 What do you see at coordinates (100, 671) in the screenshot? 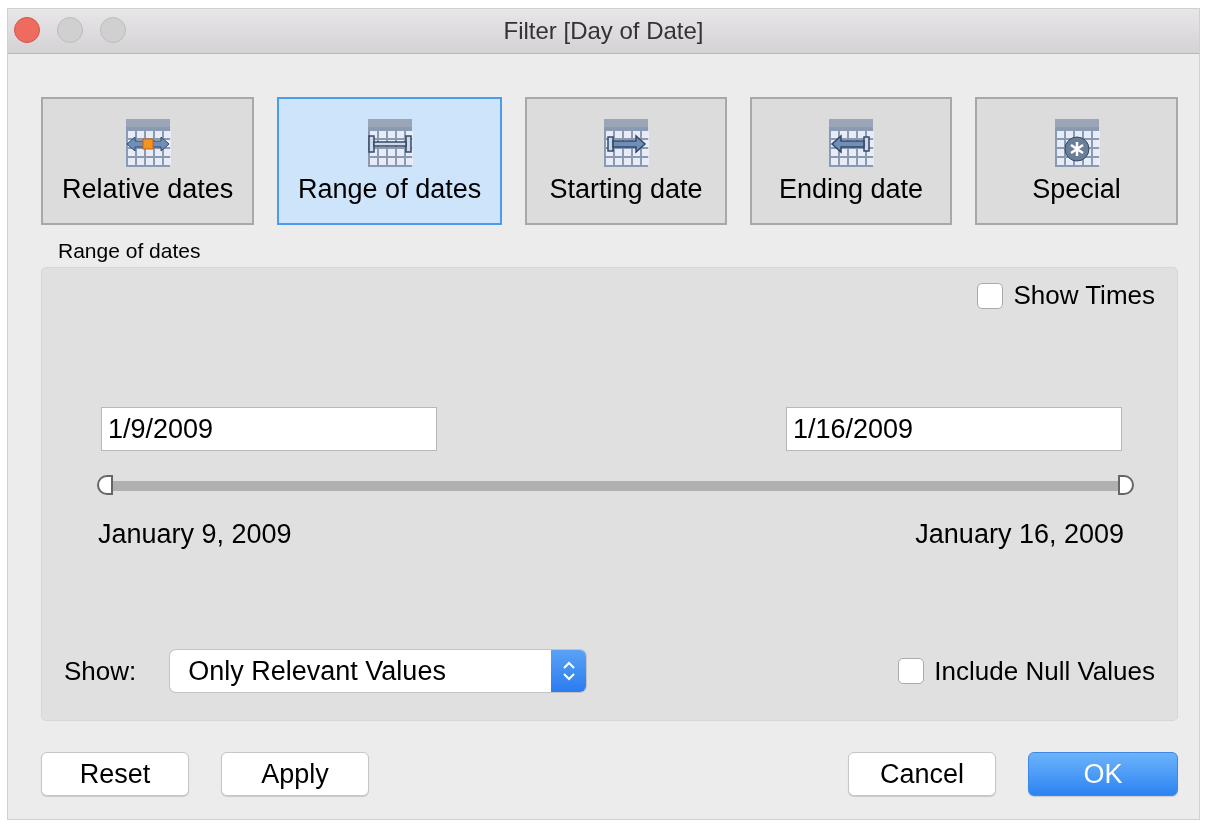
I see `show-label: Show:` at bounding box center [100, 671].